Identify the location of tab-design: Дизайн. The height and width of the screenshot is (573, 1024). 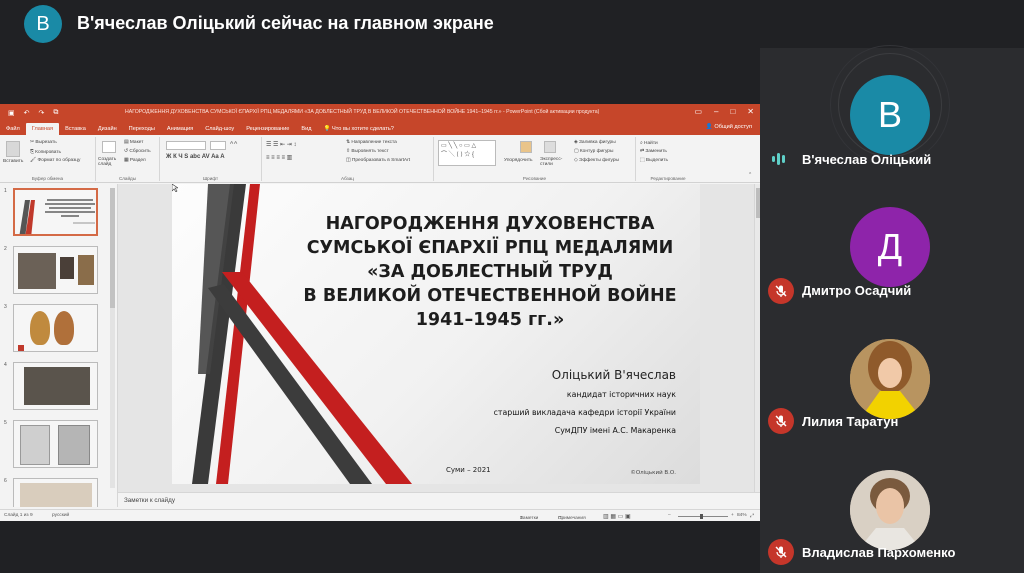
(107, 129).